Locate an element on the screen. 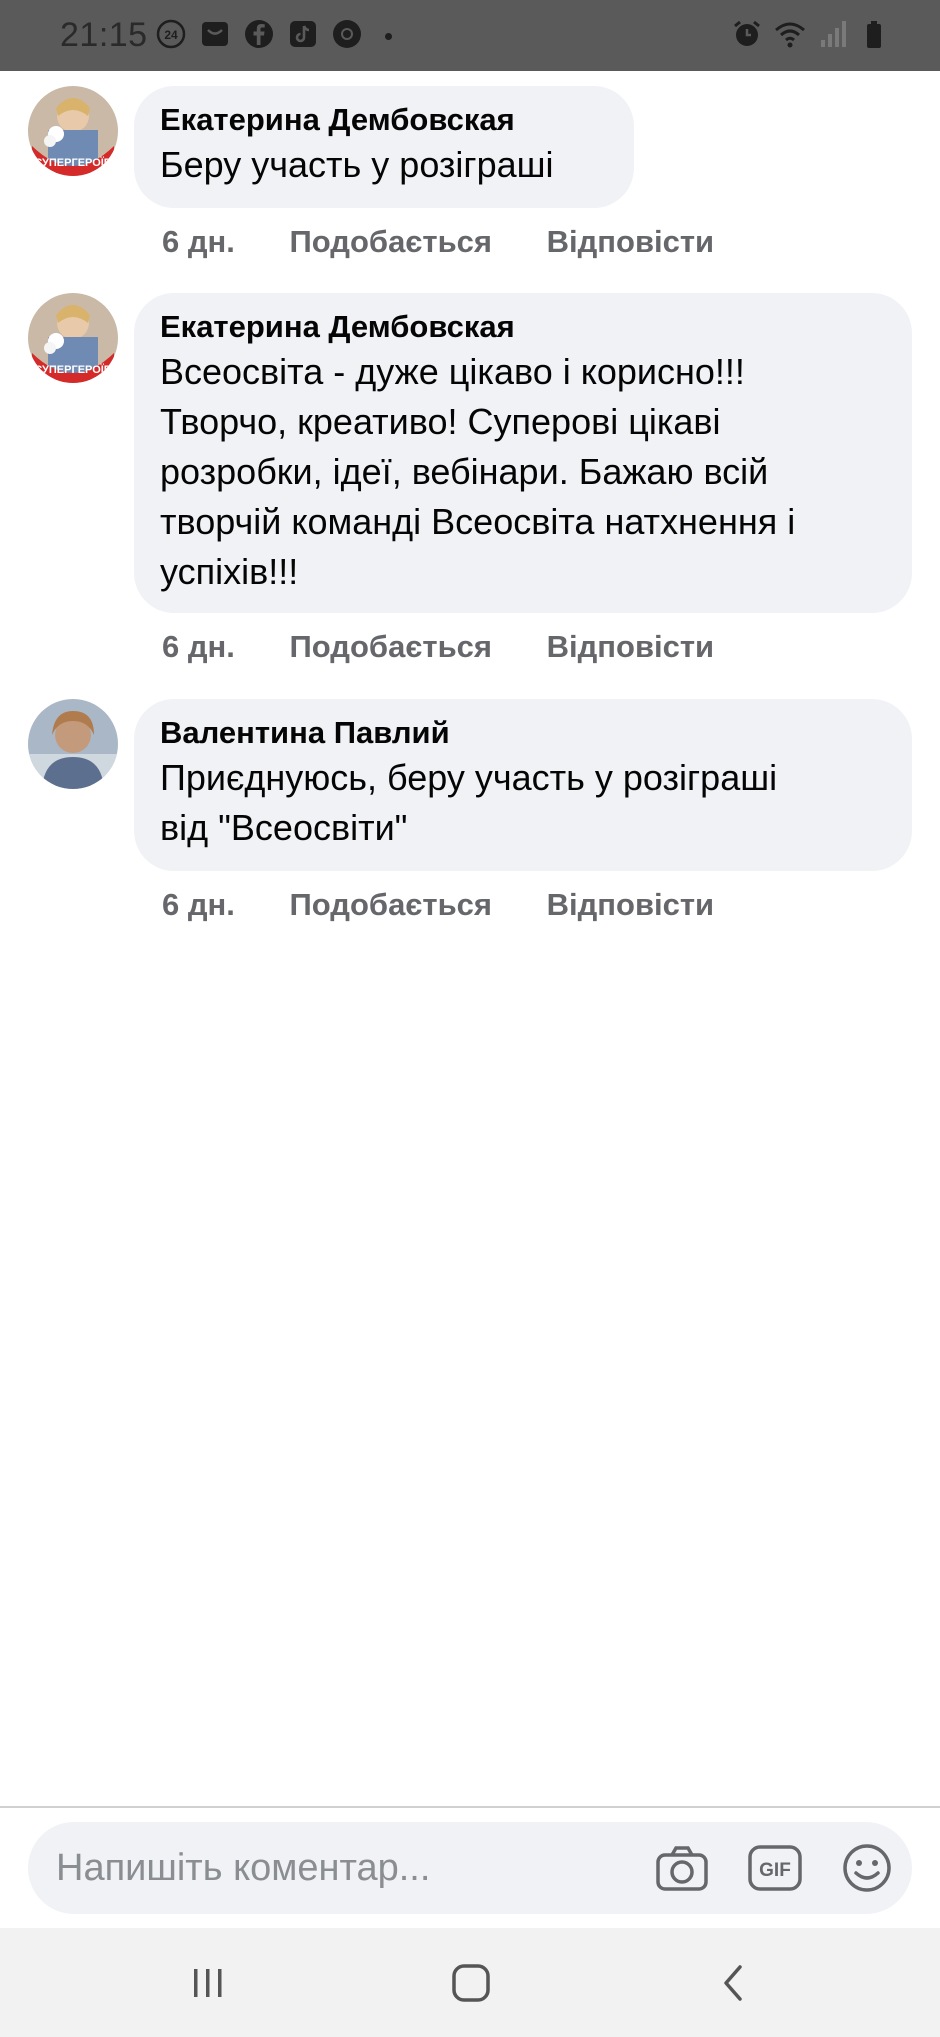 This screenshot has height=2037, width=940. comment-input is located at coordinates (346, 1868).